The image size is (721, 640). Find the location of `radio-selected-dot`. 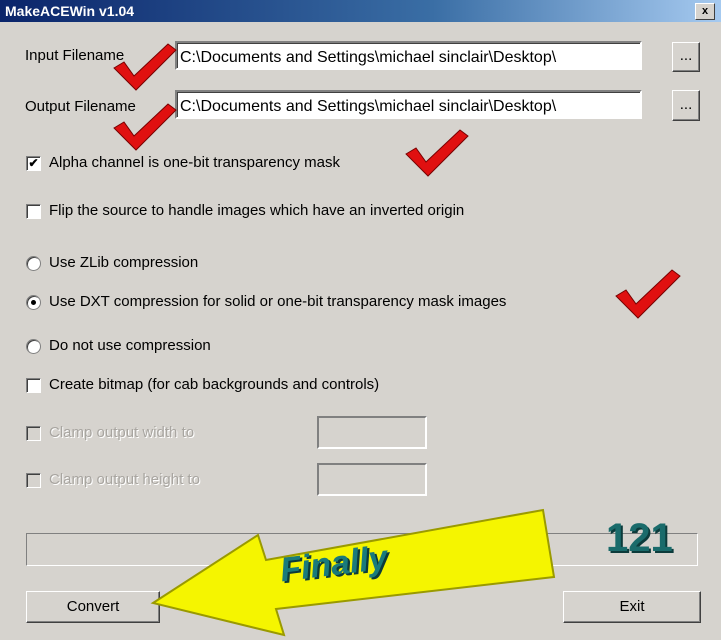

radio-selected-dot is located at coordinates (33, 302).